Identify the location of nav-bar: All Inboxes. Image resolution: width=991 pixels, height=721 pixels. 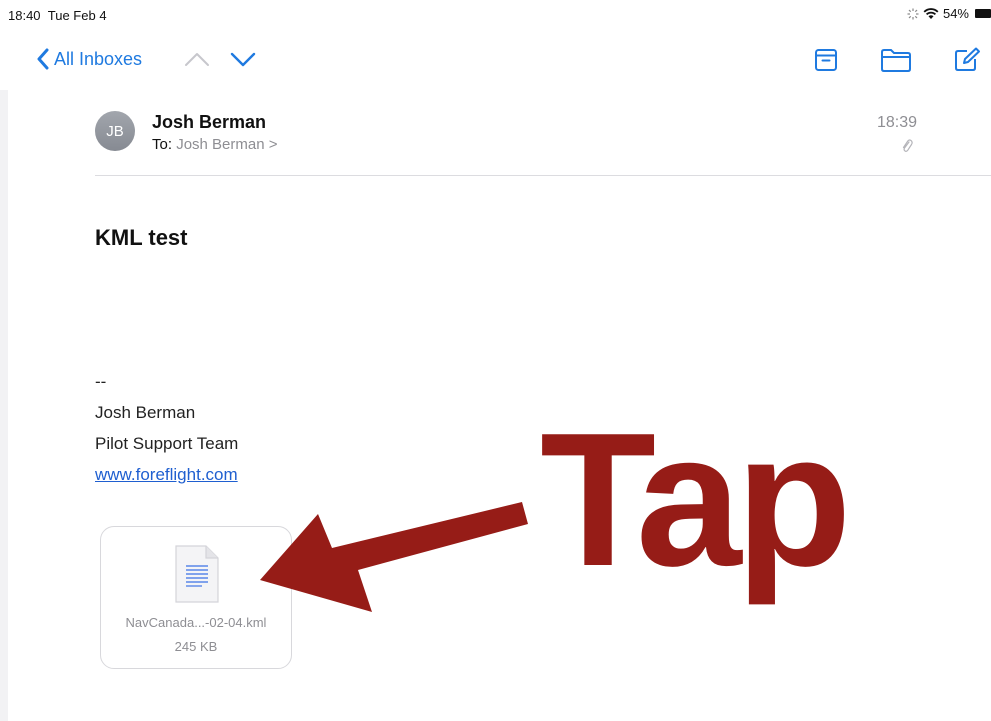
(495, 60).